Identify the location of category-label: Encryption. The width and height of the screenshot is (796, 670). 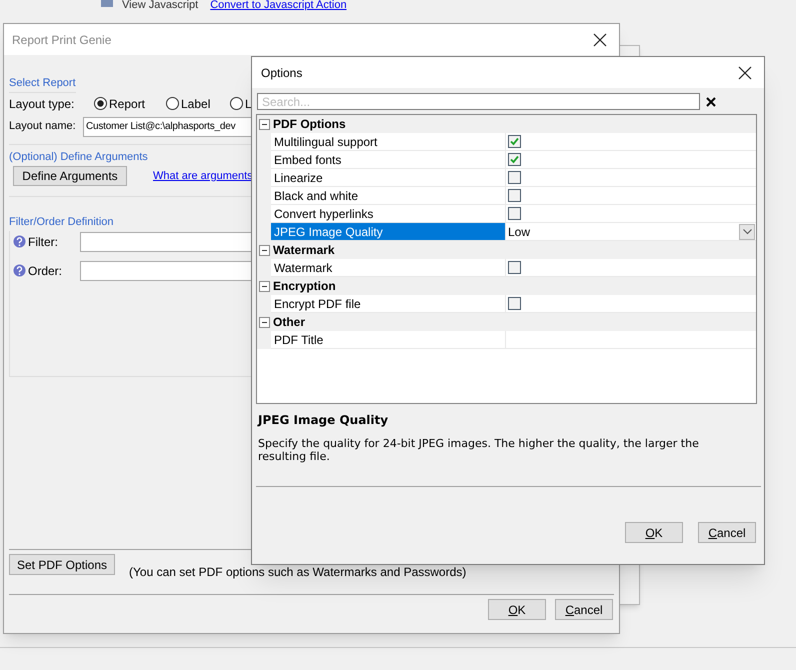
(304, 286).